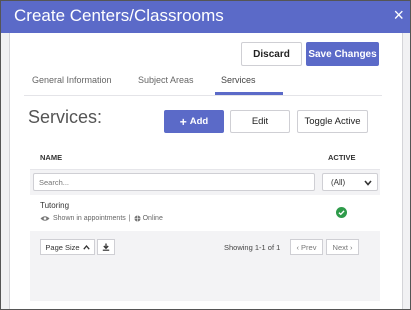  I want to click on edit-label: Edit, so click(260, 121).